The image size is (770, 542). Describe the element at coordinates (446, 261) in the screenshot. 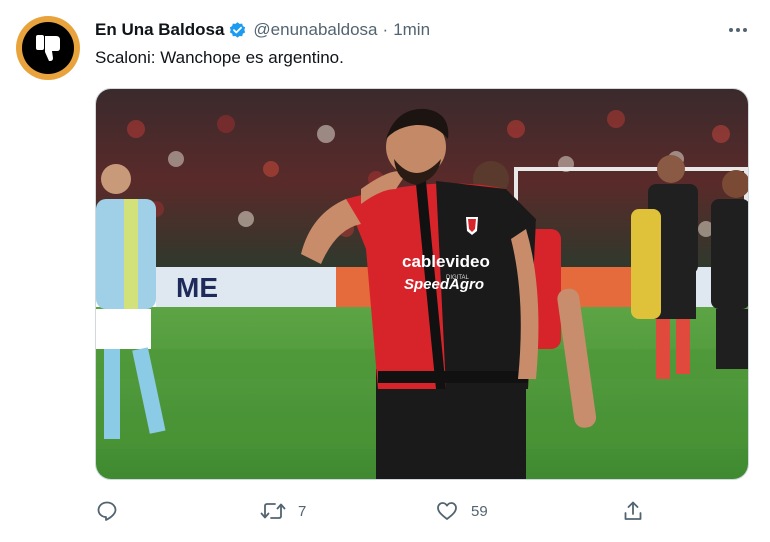

I see `jersey-sponsor-1: cablevideo` at that location.